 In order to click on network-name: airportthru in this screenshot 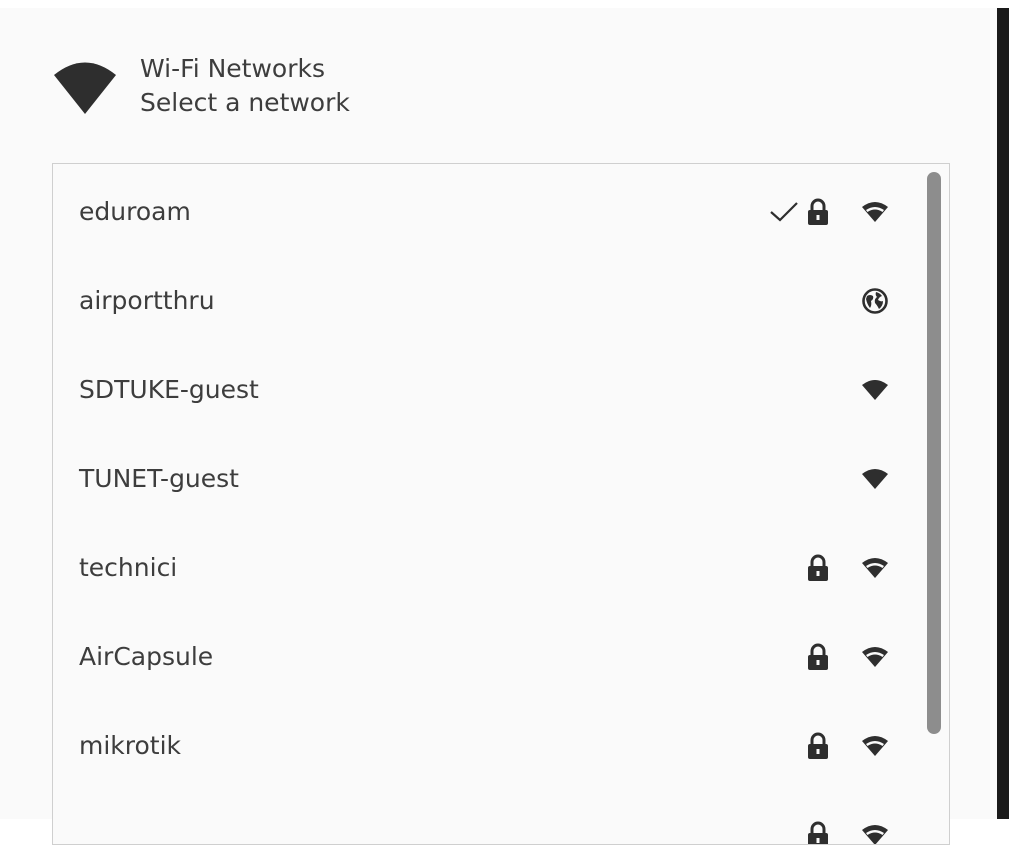, I will do `click(147, 300)`.